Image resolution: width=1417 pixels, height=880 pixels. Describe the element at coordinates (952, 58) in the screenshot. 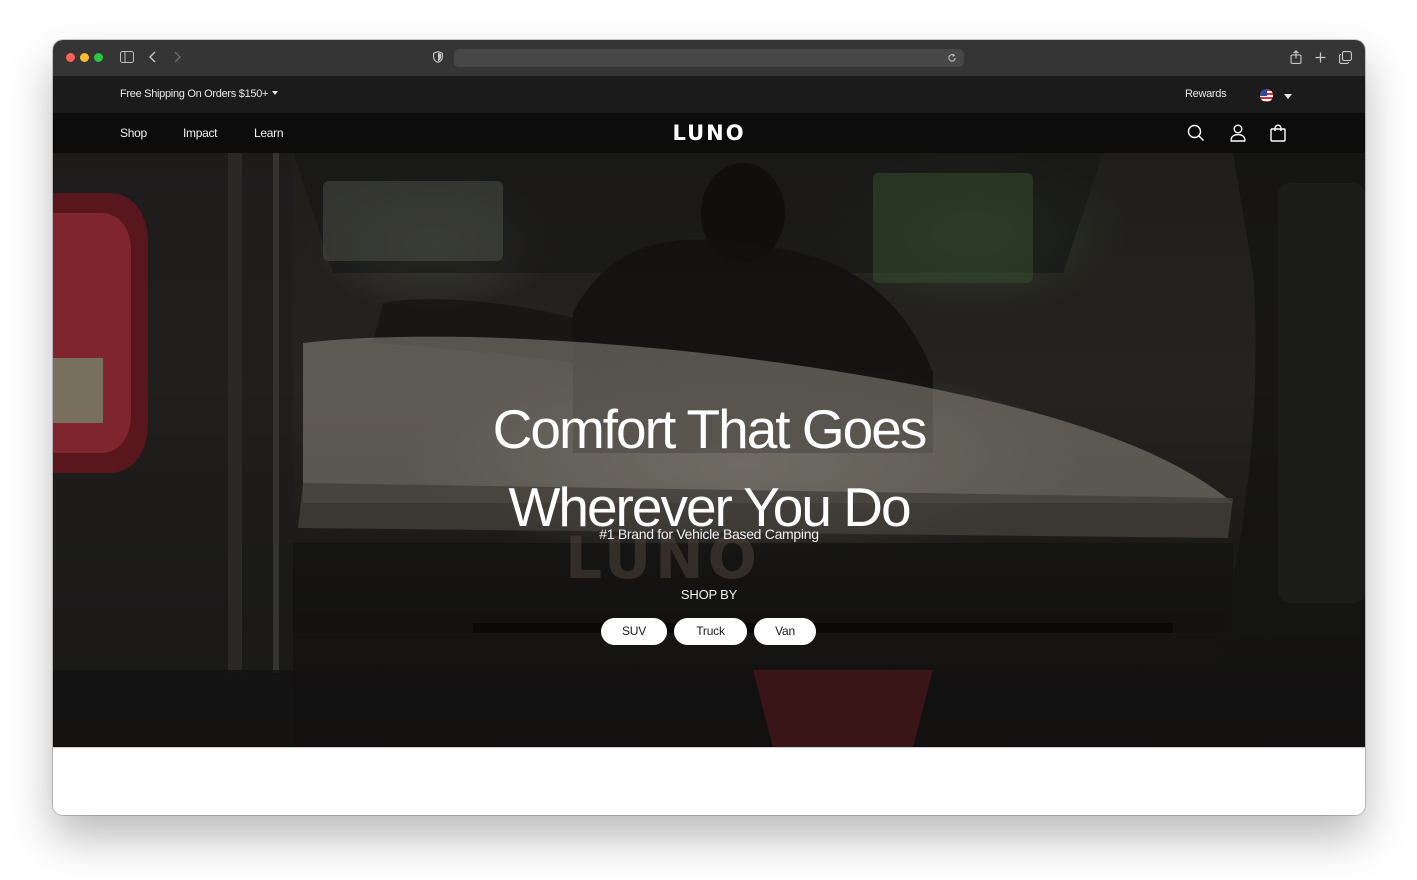

I see `reload-icon` at that location.